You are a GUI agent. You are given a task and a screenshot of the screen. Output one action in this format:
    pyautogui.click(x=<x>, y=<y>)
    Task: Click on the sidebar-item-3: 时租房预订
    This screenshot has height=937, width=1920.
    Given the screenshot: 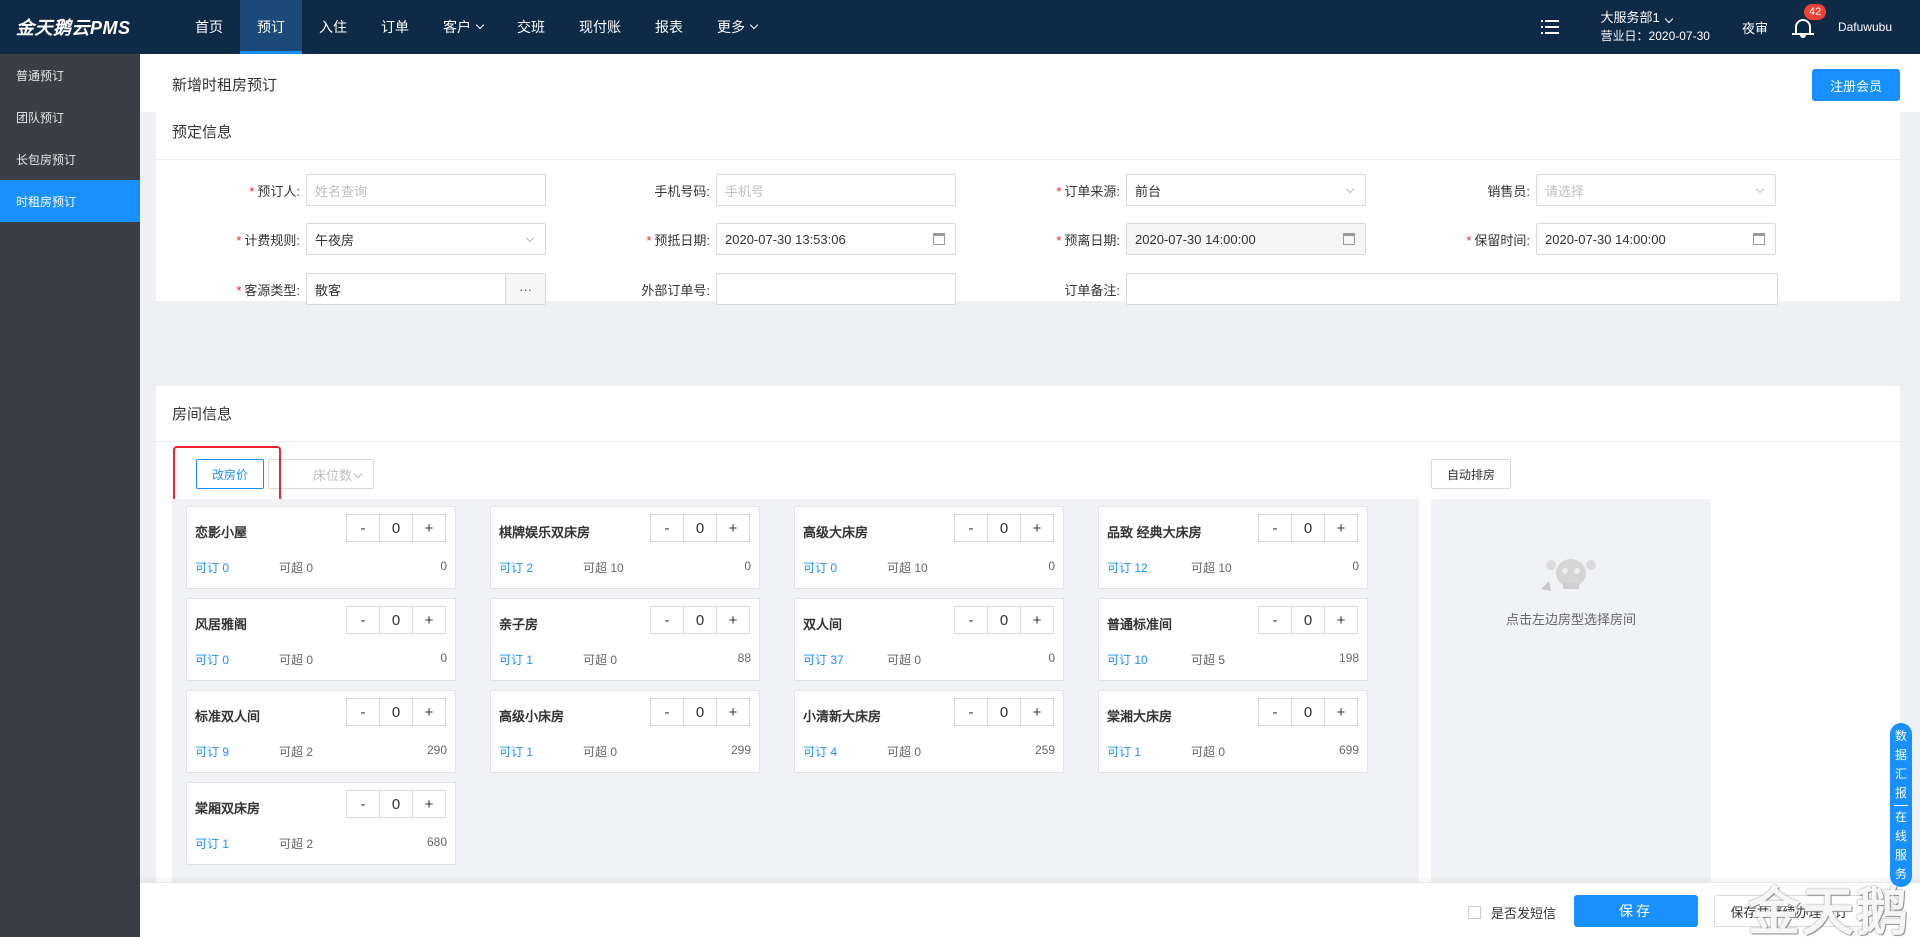 What is the action you would take?
    pyautogui.click(x=70, y=201)
    